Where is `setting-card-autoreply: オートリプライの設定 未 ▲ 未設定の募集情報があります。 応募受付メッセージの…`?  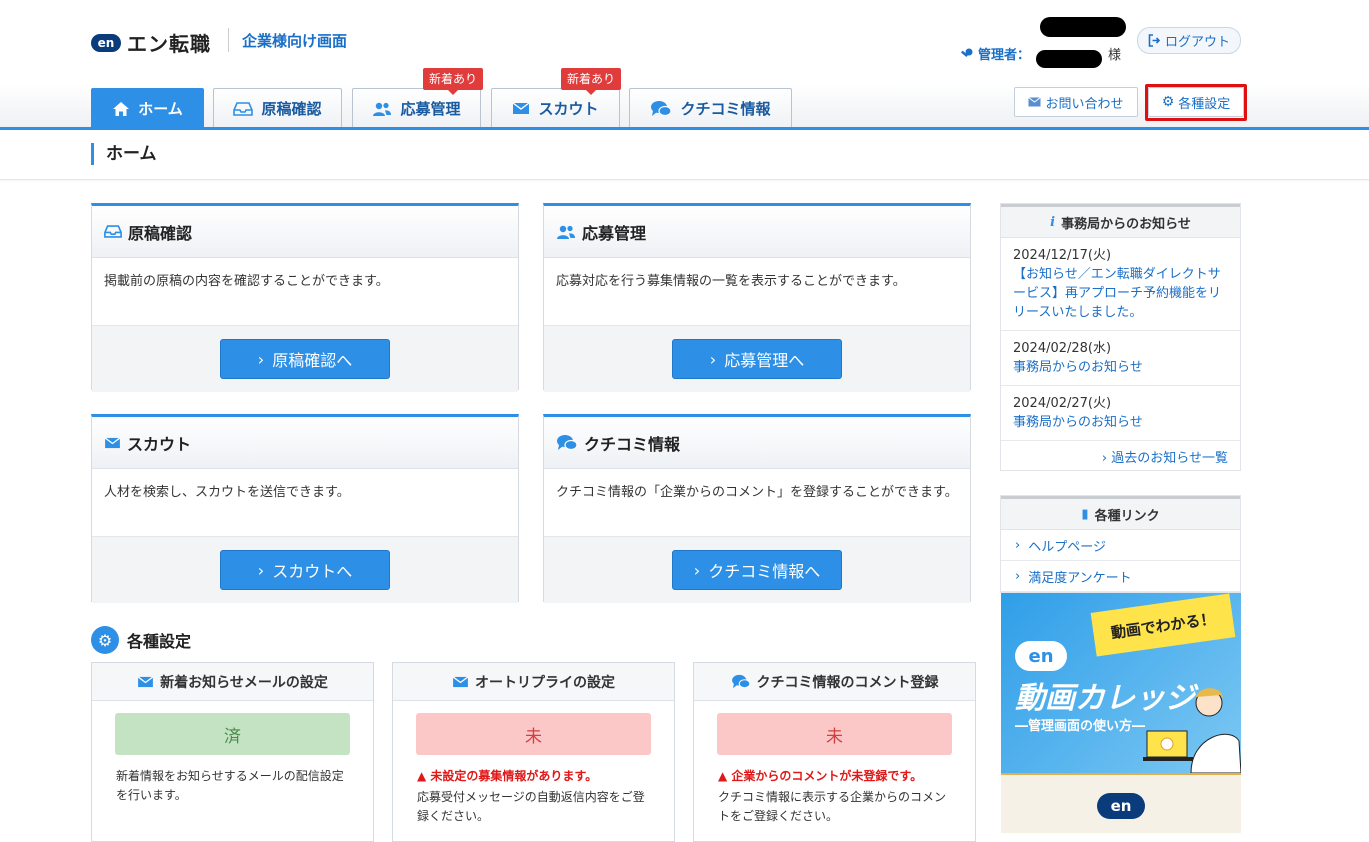
setting-card-autoreply: オートリプライの設定 未 ▲ 未設定の募集情報があります。 応募受付メッセージの… is located at coordinates (533, 752).